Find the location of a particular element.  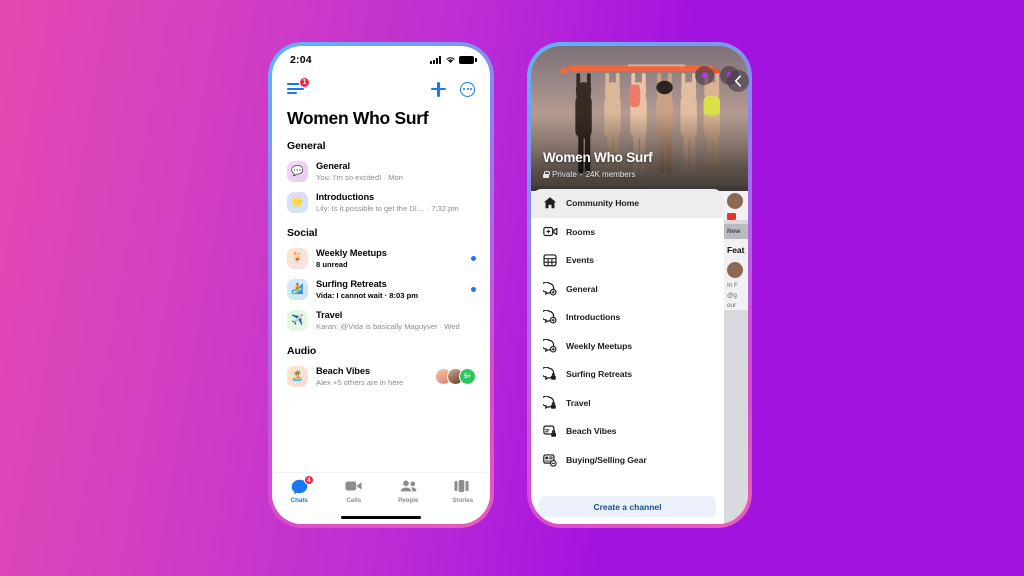

nav-item-weekly-meetups: Weekly Meetups is located at coordinates (627, 346).